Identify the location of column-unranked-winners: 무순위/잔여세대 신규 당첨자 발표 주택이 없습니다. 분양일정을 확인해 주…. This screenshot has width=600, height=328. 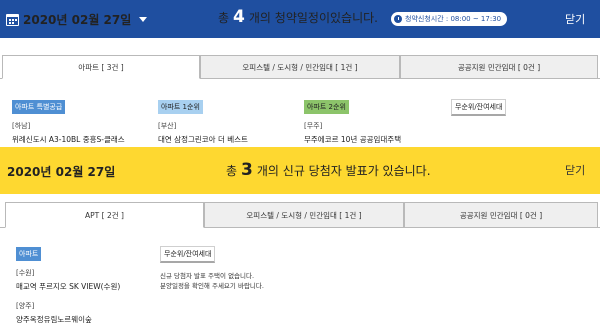
(230, 266).